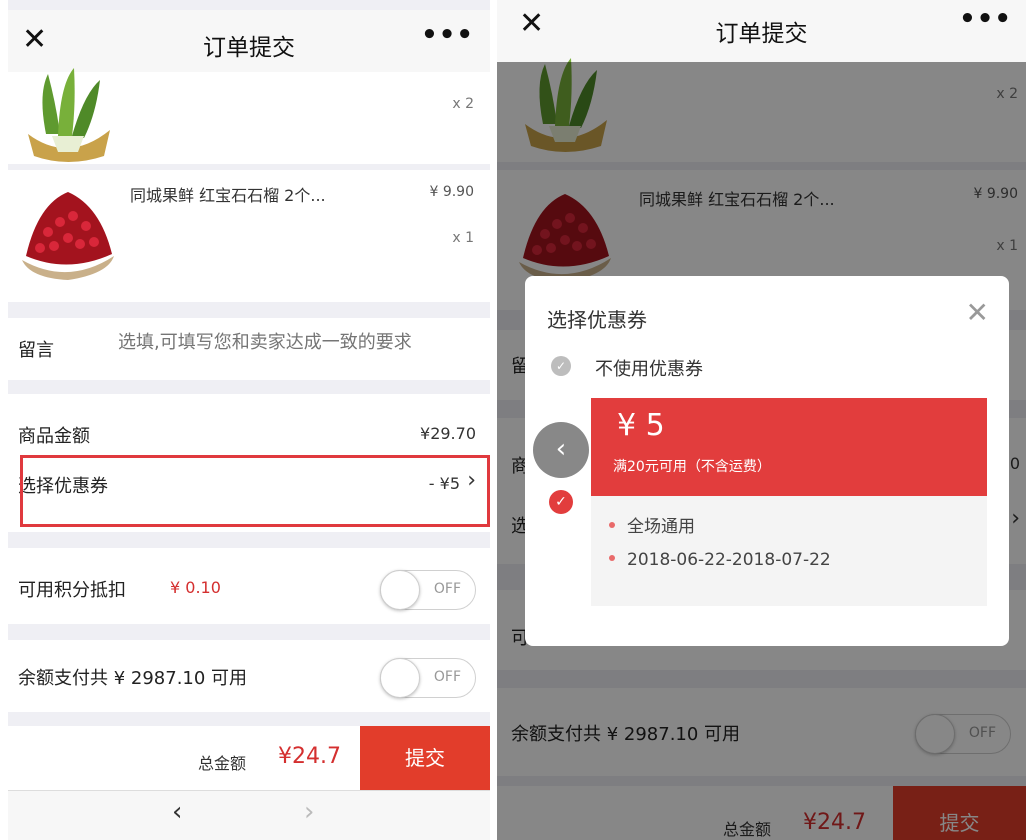 The height and width of the screenshot is (840, 1026). I want to click on bok-choy-image, so click(69, 115).